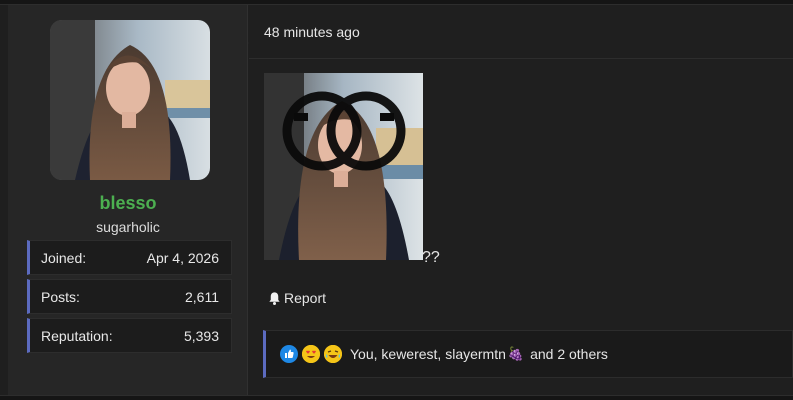 The width and height of the screenshot is (793, 400). Describe the element at coordinates (528, 354) in the screenshot. I see `reactions-bar: You, kewerest, slayermtn 🍇 and 2 others` at that location.